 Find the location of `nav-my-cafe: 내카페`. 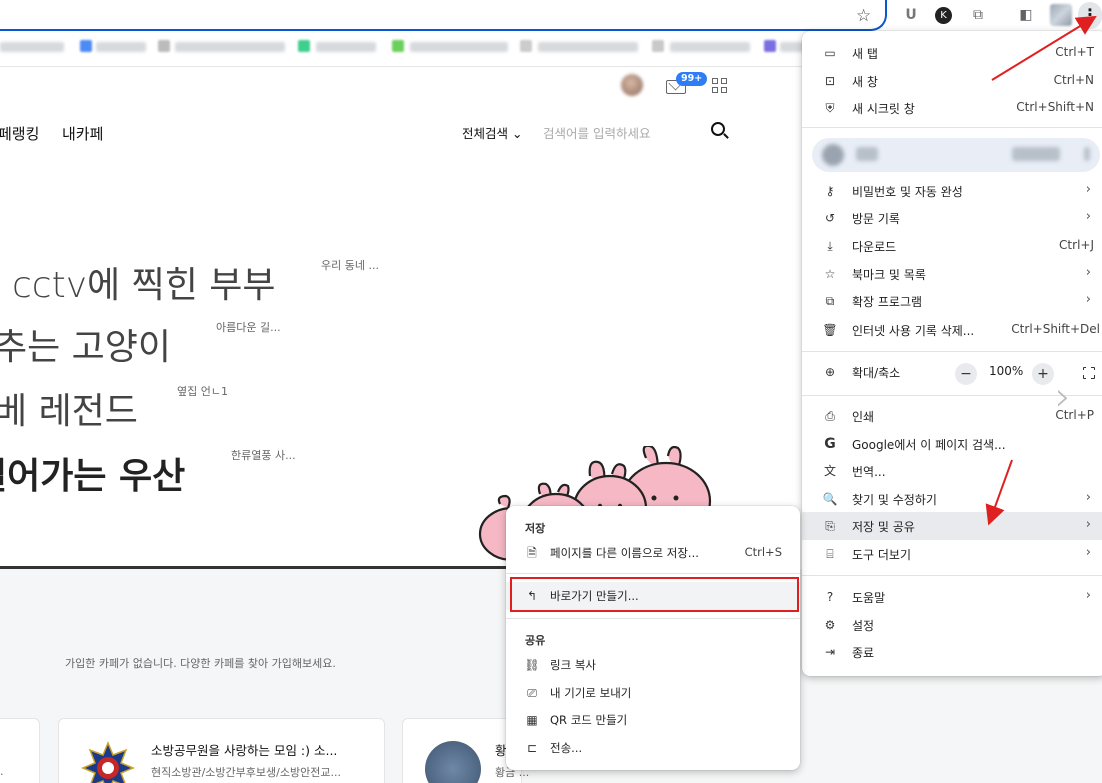

nav-my-cafe: 내카페 is located at coordinates (82, 133).